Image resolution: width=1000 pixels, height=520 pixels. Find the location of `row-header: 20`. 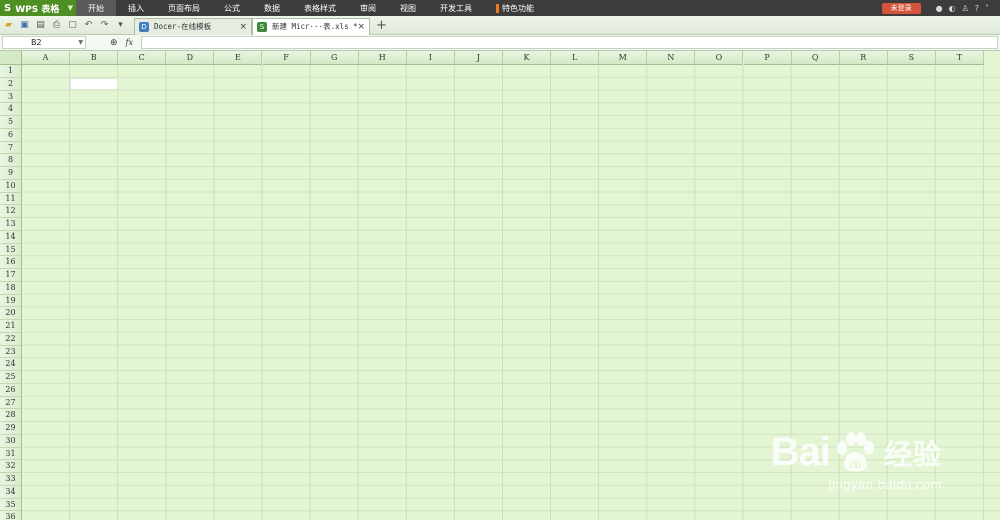

row-header: 20 is located at coordinates (11, 313).